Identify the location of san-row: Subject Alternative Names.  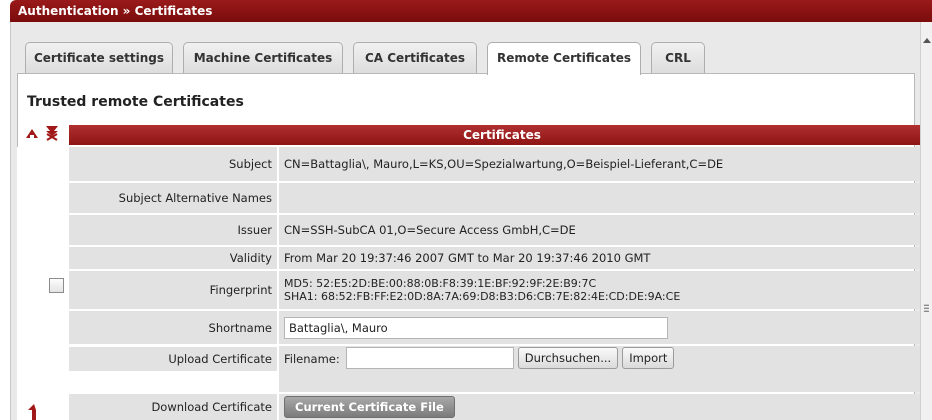
(500, 198).